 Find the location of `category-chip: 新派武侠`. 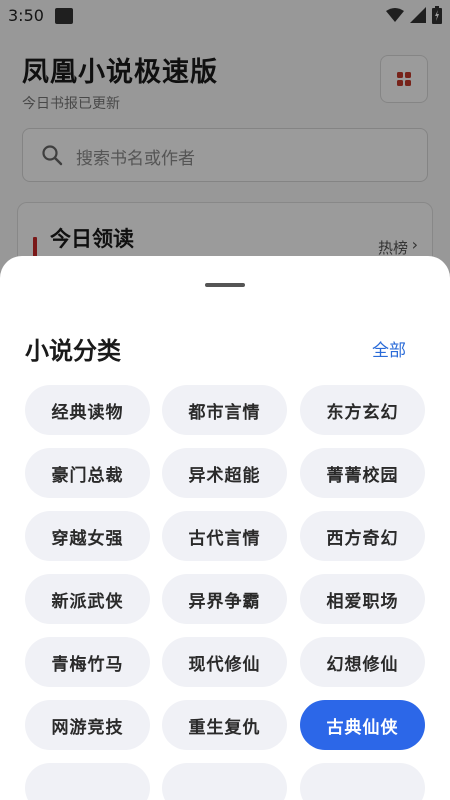

category-chip: 新派武侠 is located at coordinates (87, 599).